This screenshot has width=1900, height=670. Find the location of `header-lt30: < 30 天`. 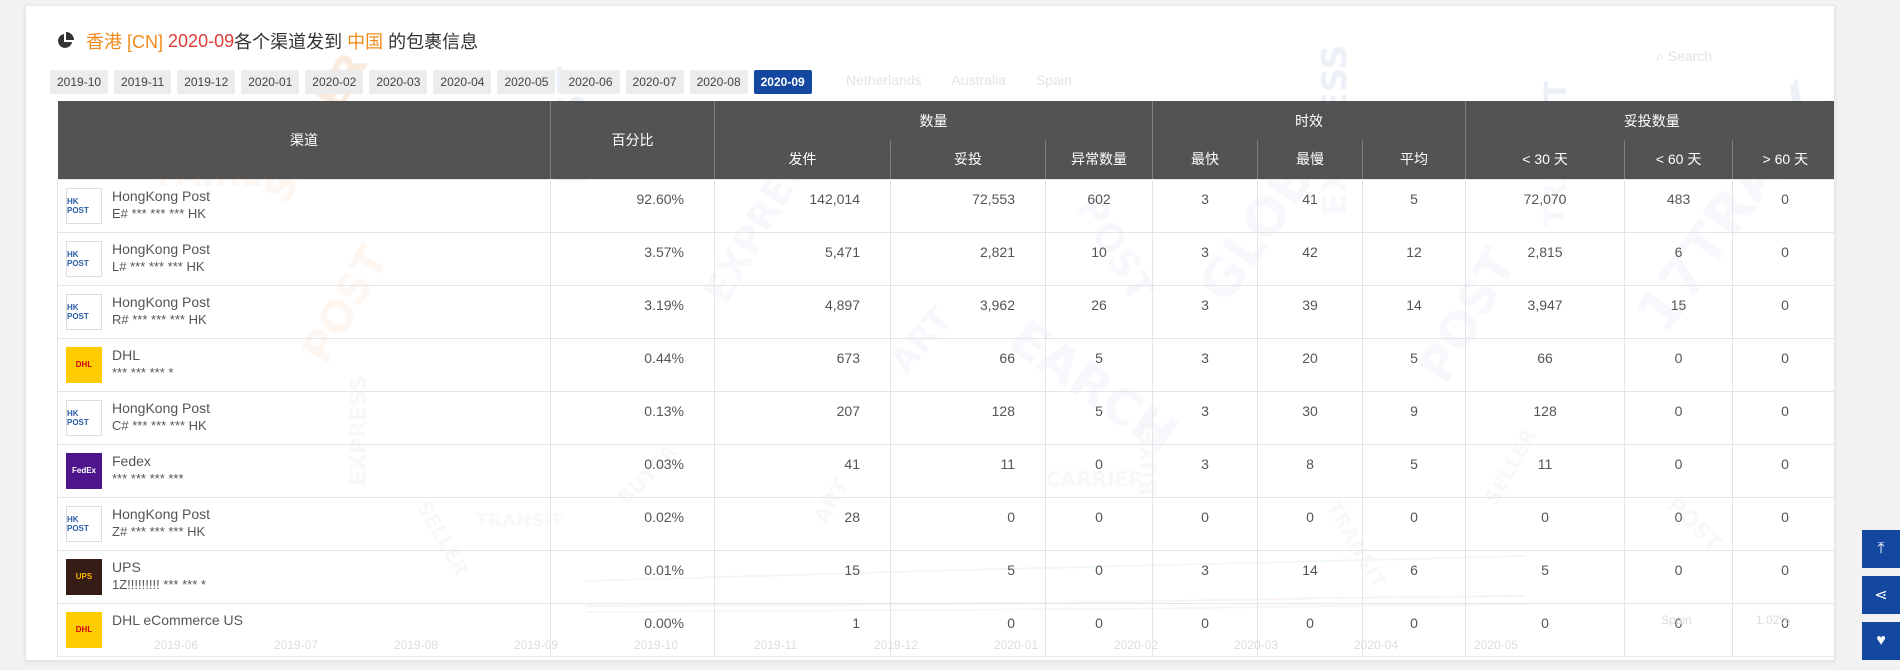

header-lt30: < 30 天 is located at coordinates (1545, 159).